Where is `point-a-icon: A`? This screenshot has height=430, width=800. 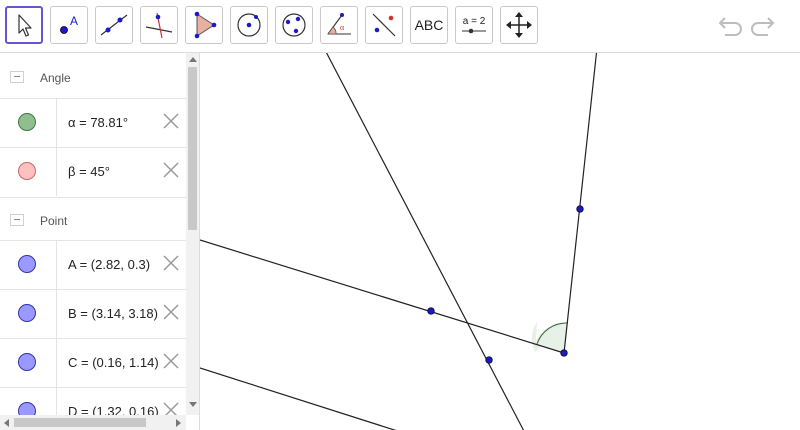 point-a-icon: A is located at coordinates (69, 24).